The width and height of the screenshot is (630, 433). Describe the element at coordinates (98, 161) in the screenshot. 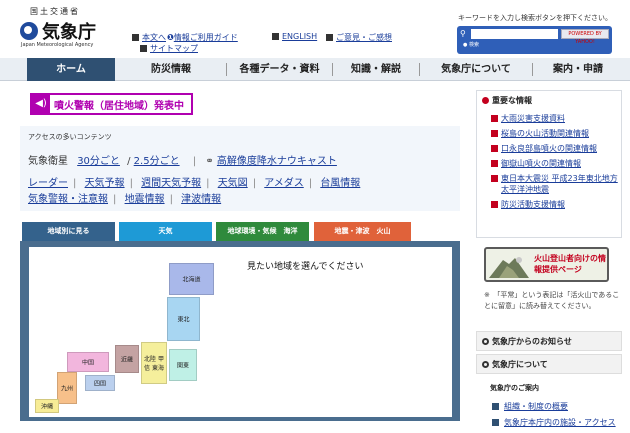

I see `satellite-30min-link: 30分ごと` at that location.